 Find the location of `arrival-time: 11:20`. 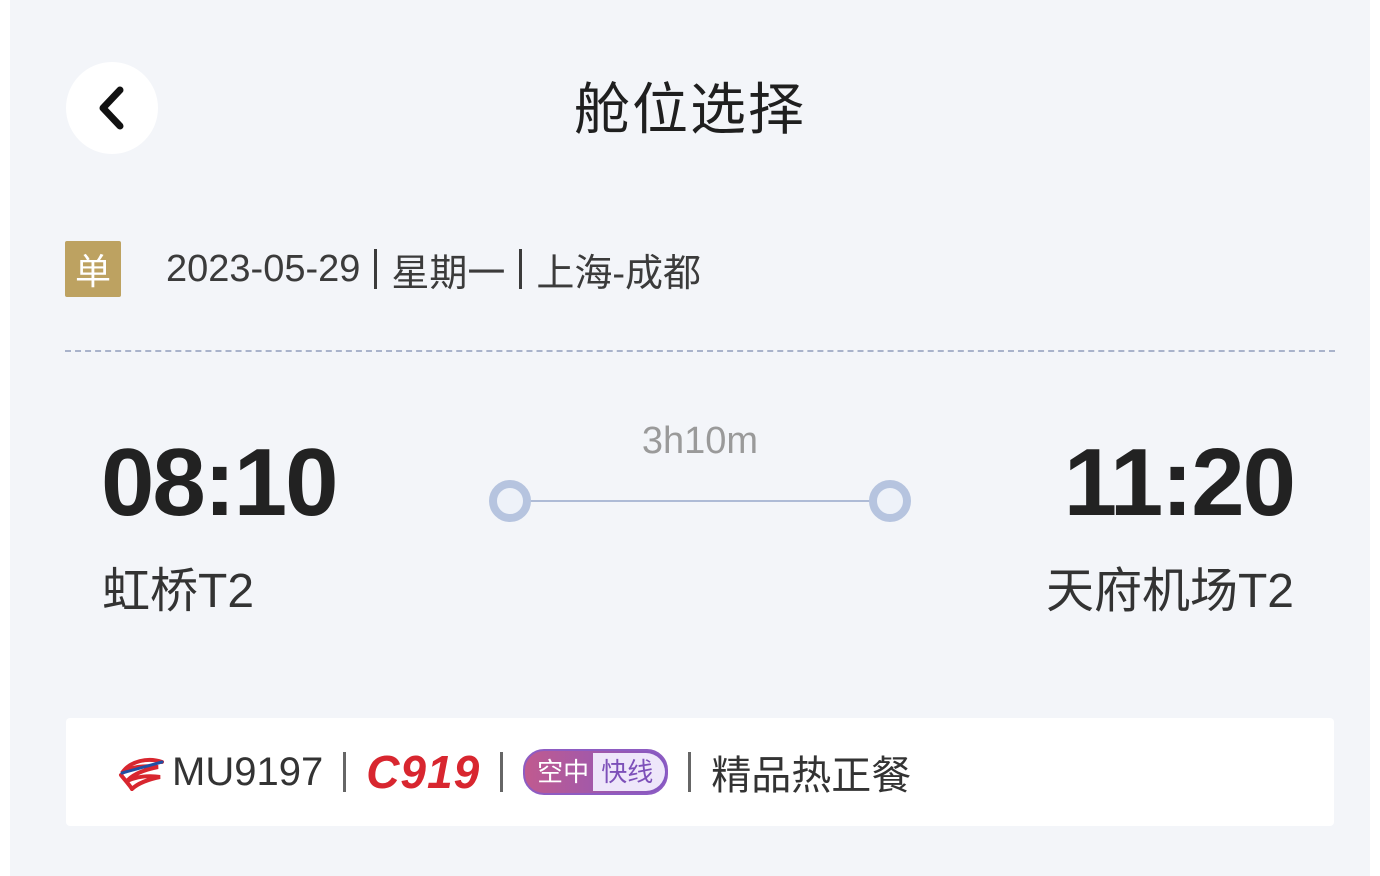

arrival-time: 11:20 is located at coordinates (1179, 482).